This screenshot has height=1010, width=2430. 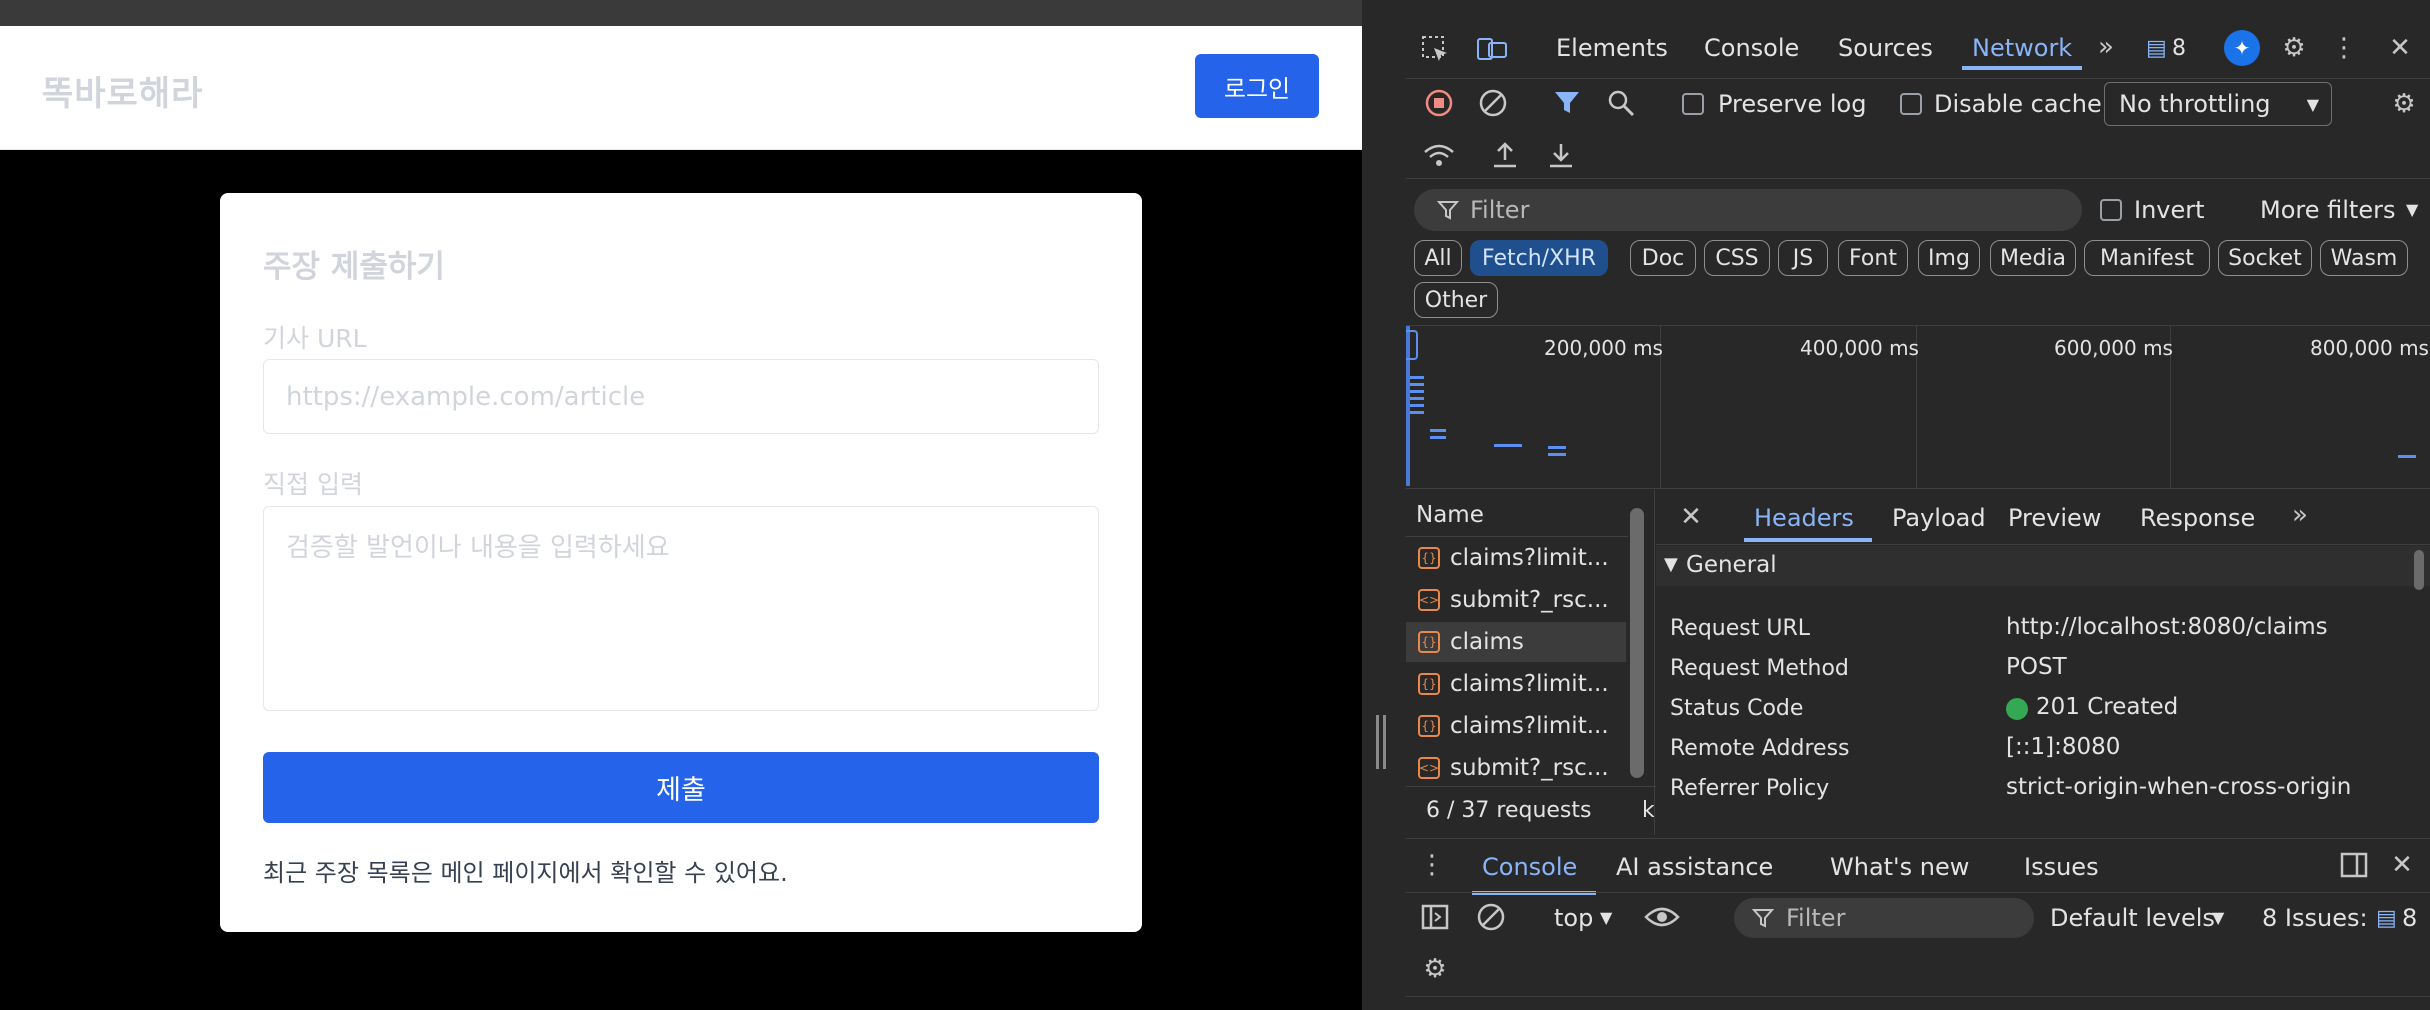 I want to click on network-conditions-icon, so click(x=1439, y=155).